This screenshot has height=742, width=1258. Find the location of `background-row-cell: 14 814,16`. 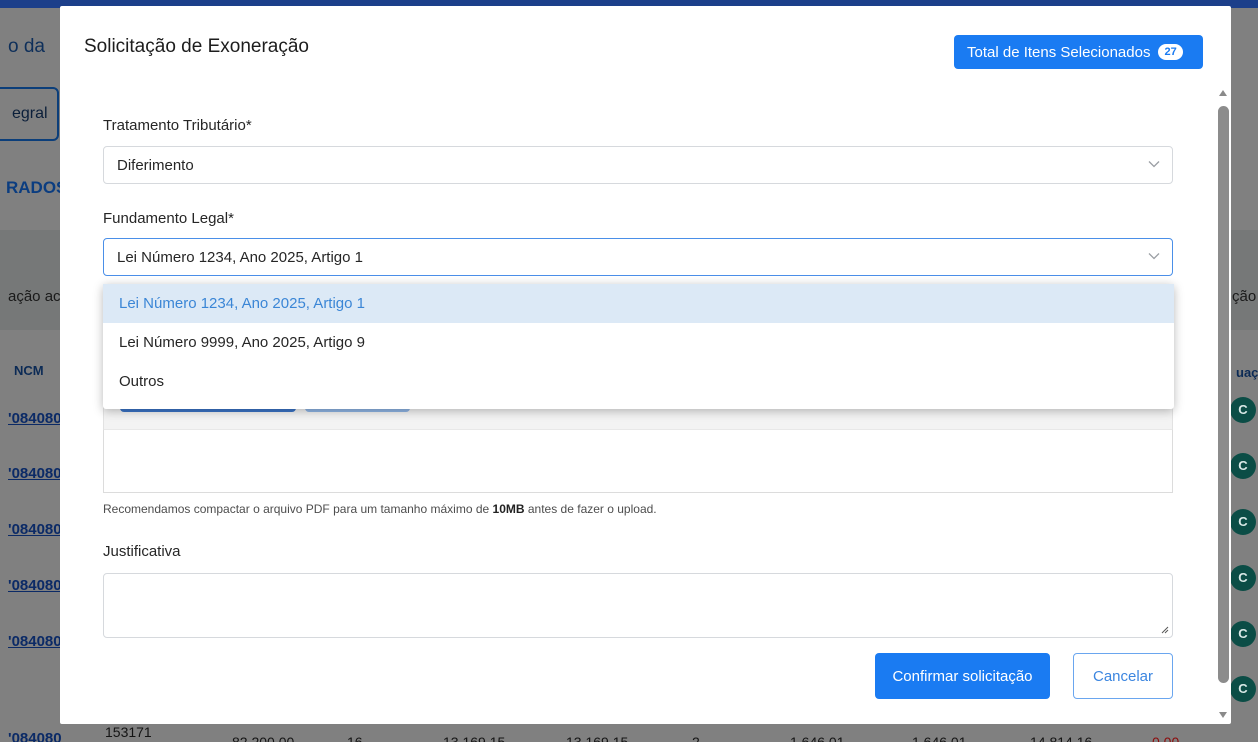

background-row-cell: 14 814,16 is located at coordinates (1061, 738).